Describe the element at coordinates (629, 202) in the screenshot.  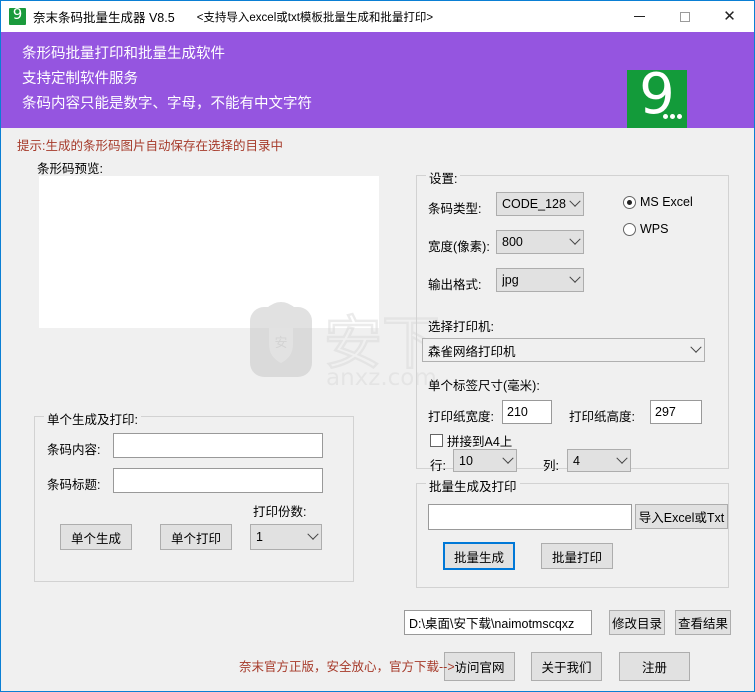
I see `radio-selected-icon` at that location.